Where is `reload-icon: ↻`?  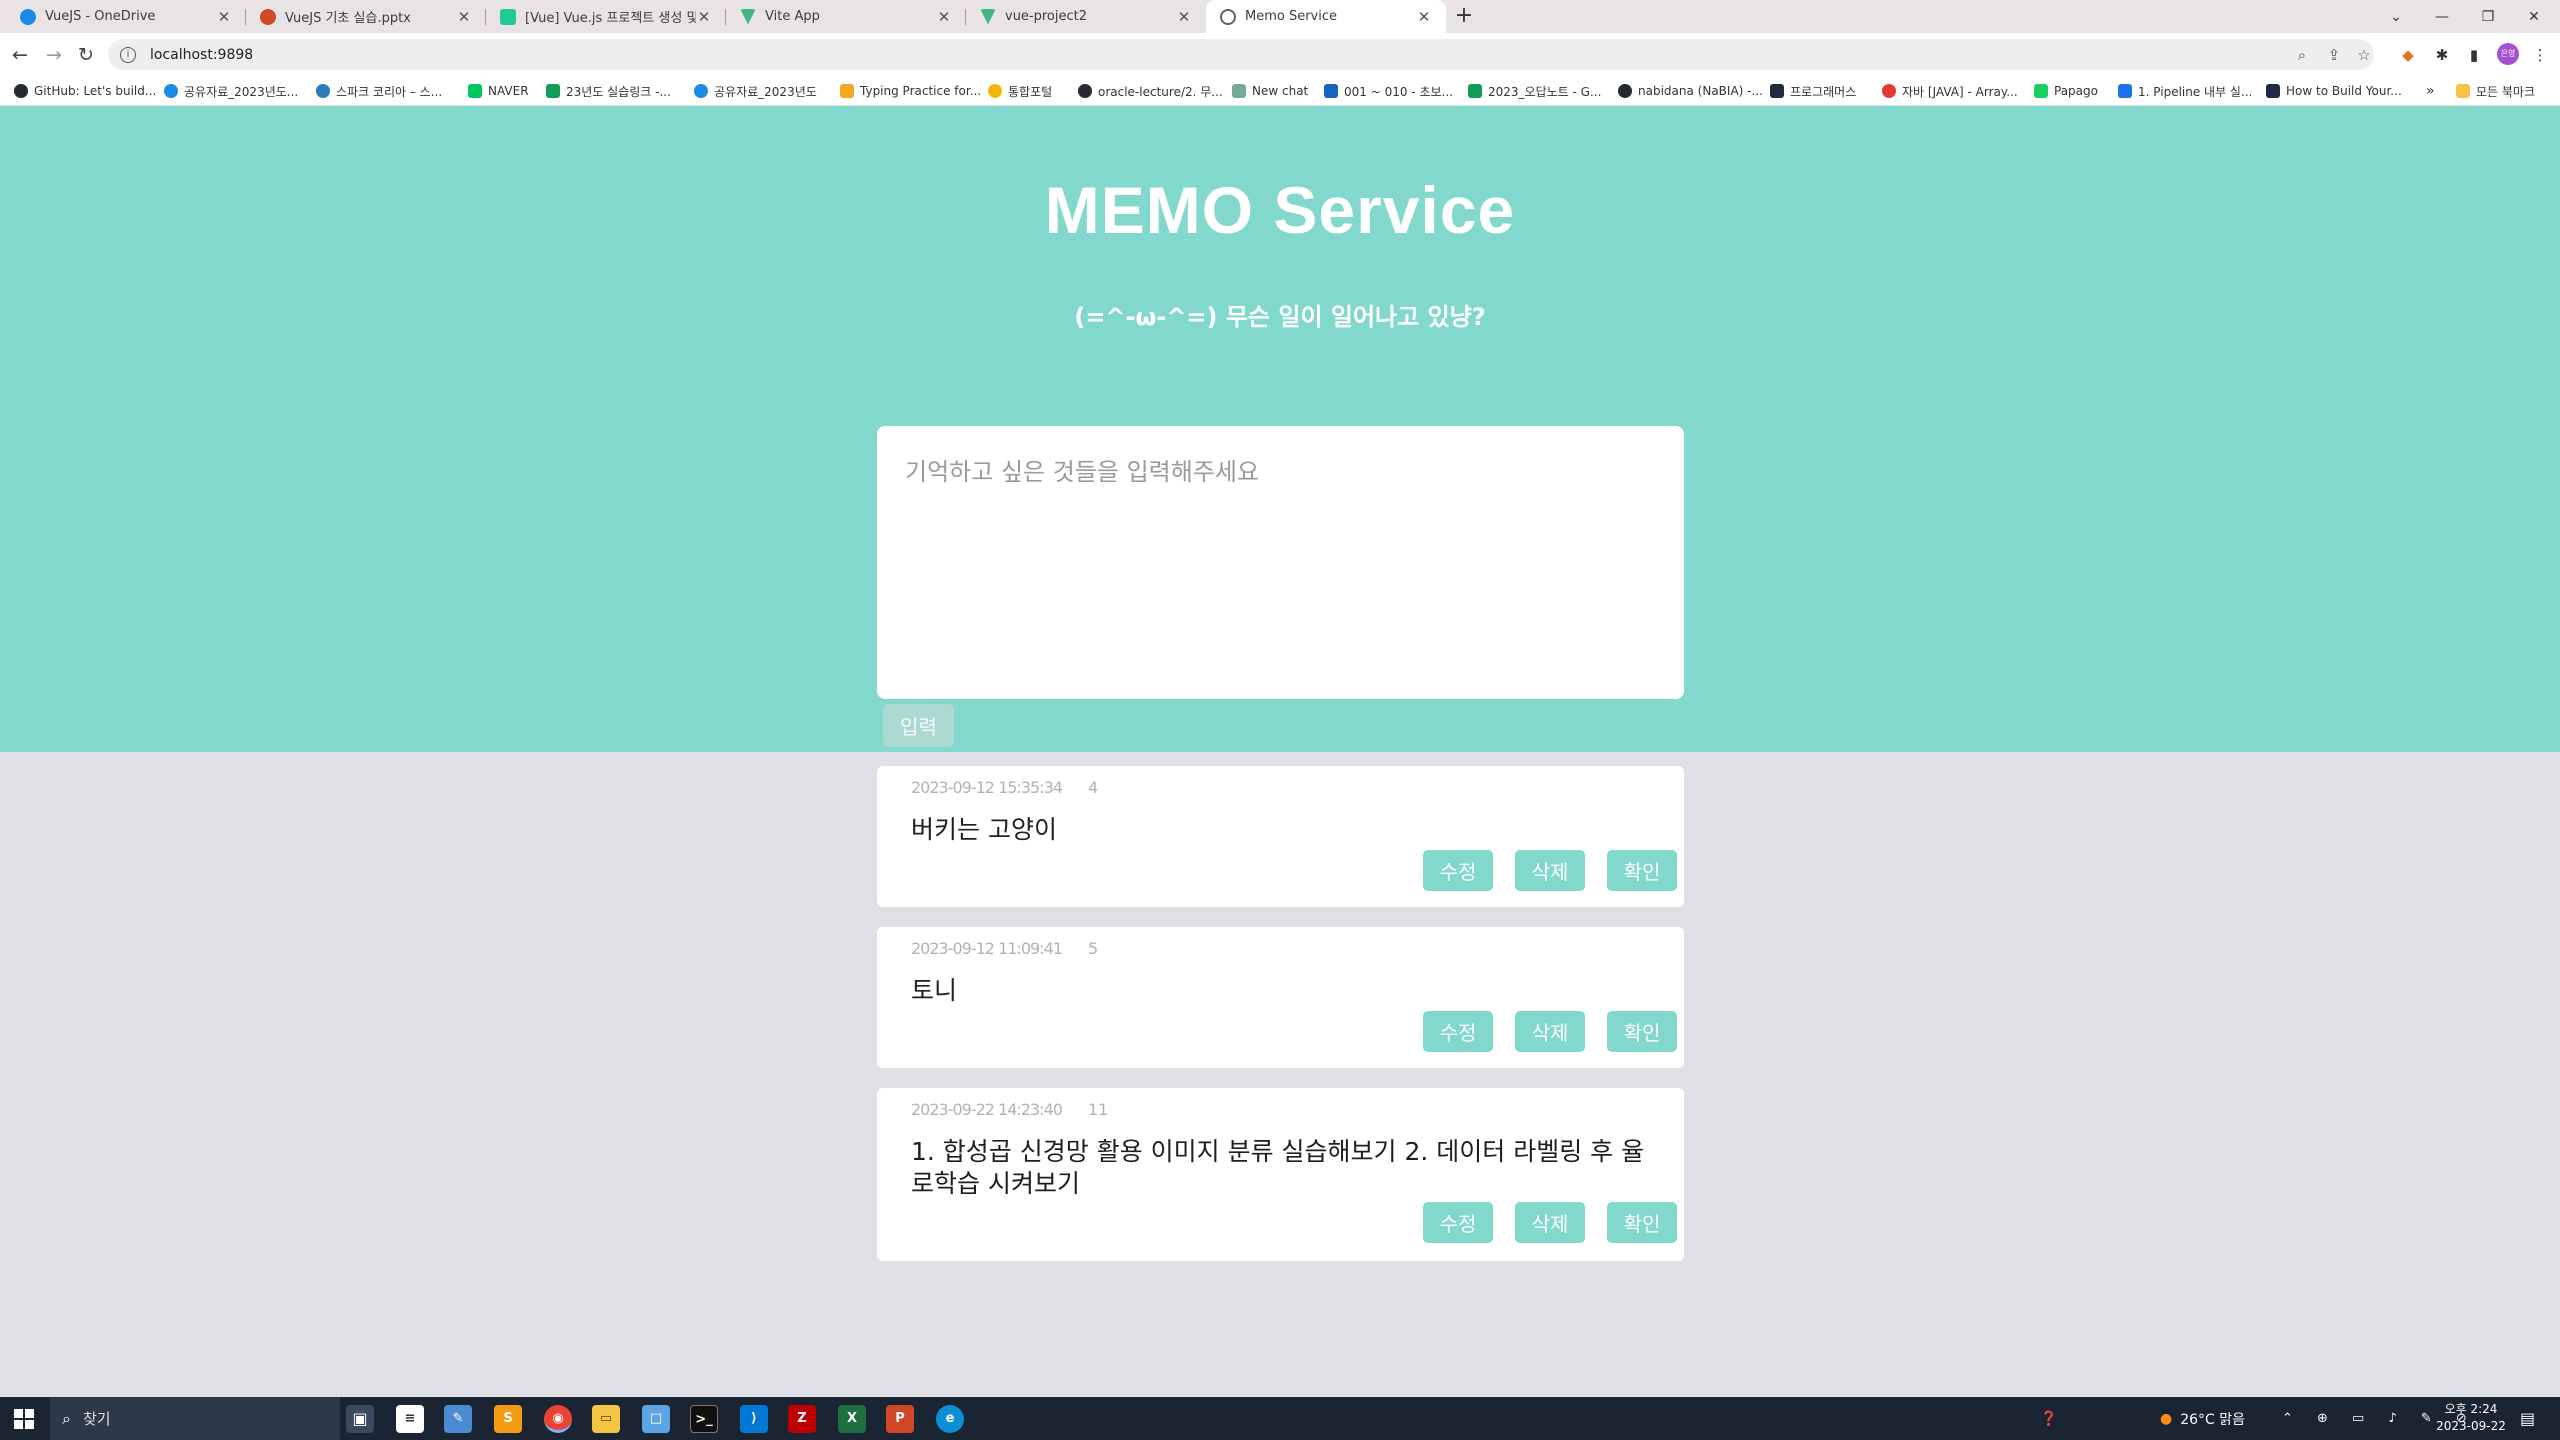 reload-icon: ↻ is located at coordinates (86, 55).